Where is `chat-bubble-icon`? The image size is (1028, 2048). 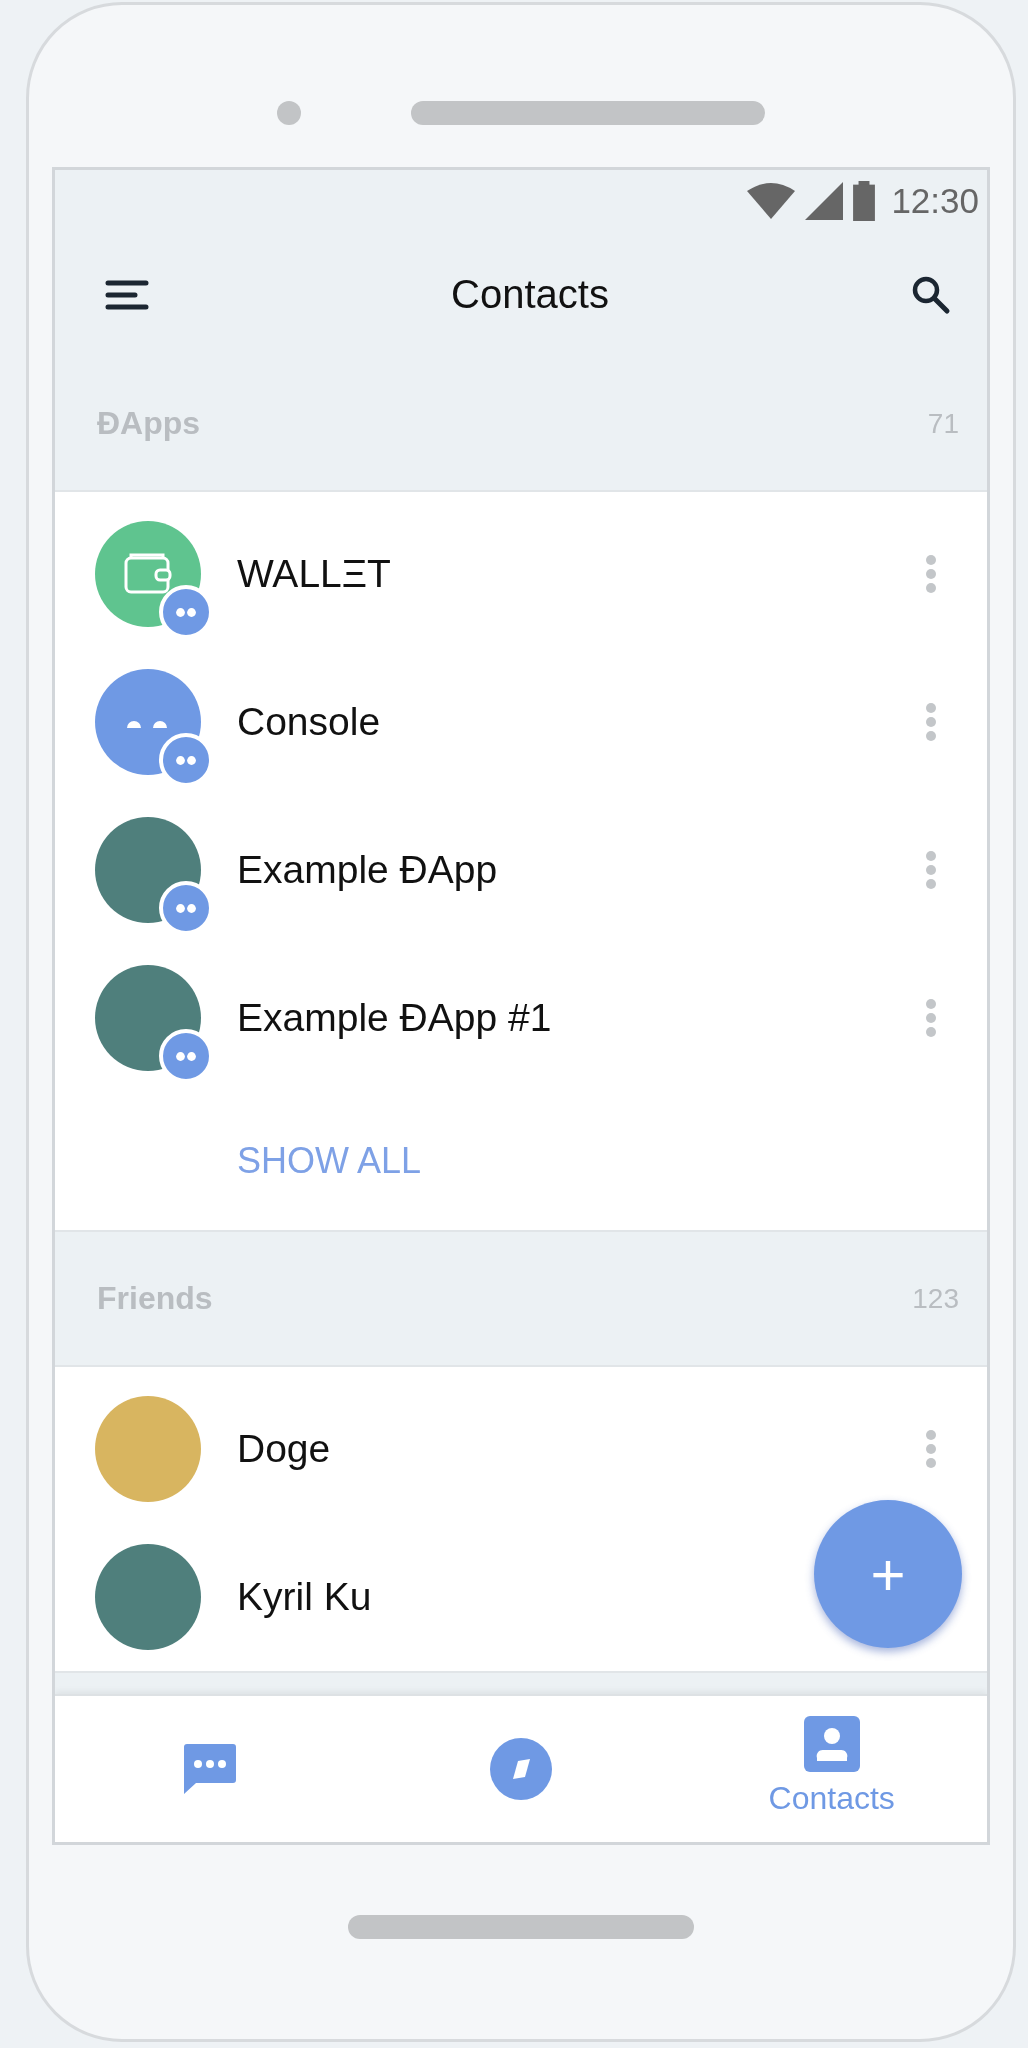
chat-bubble-icon is located at coordinates (210, 1769).